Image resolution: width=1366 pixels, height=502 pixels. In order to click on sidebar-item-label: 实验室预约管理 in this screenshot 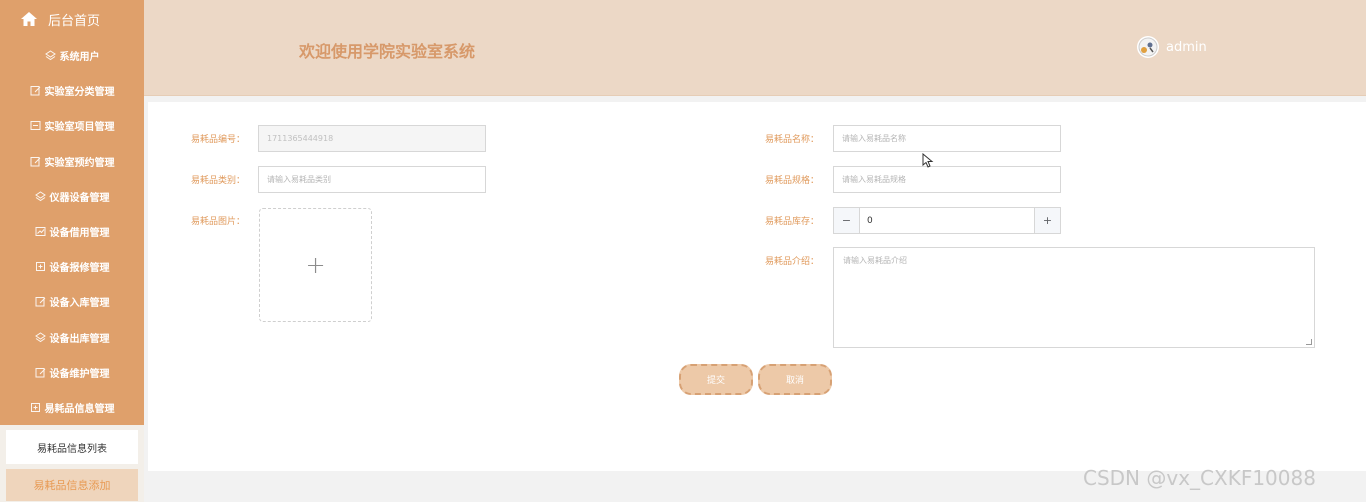, I will do `click(79, 163)`.